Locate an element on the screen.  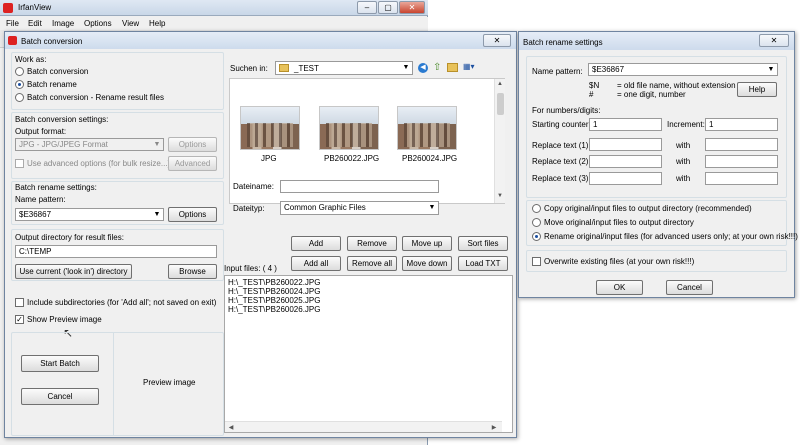
menu-help: Help is located at coordinates (157, 23).